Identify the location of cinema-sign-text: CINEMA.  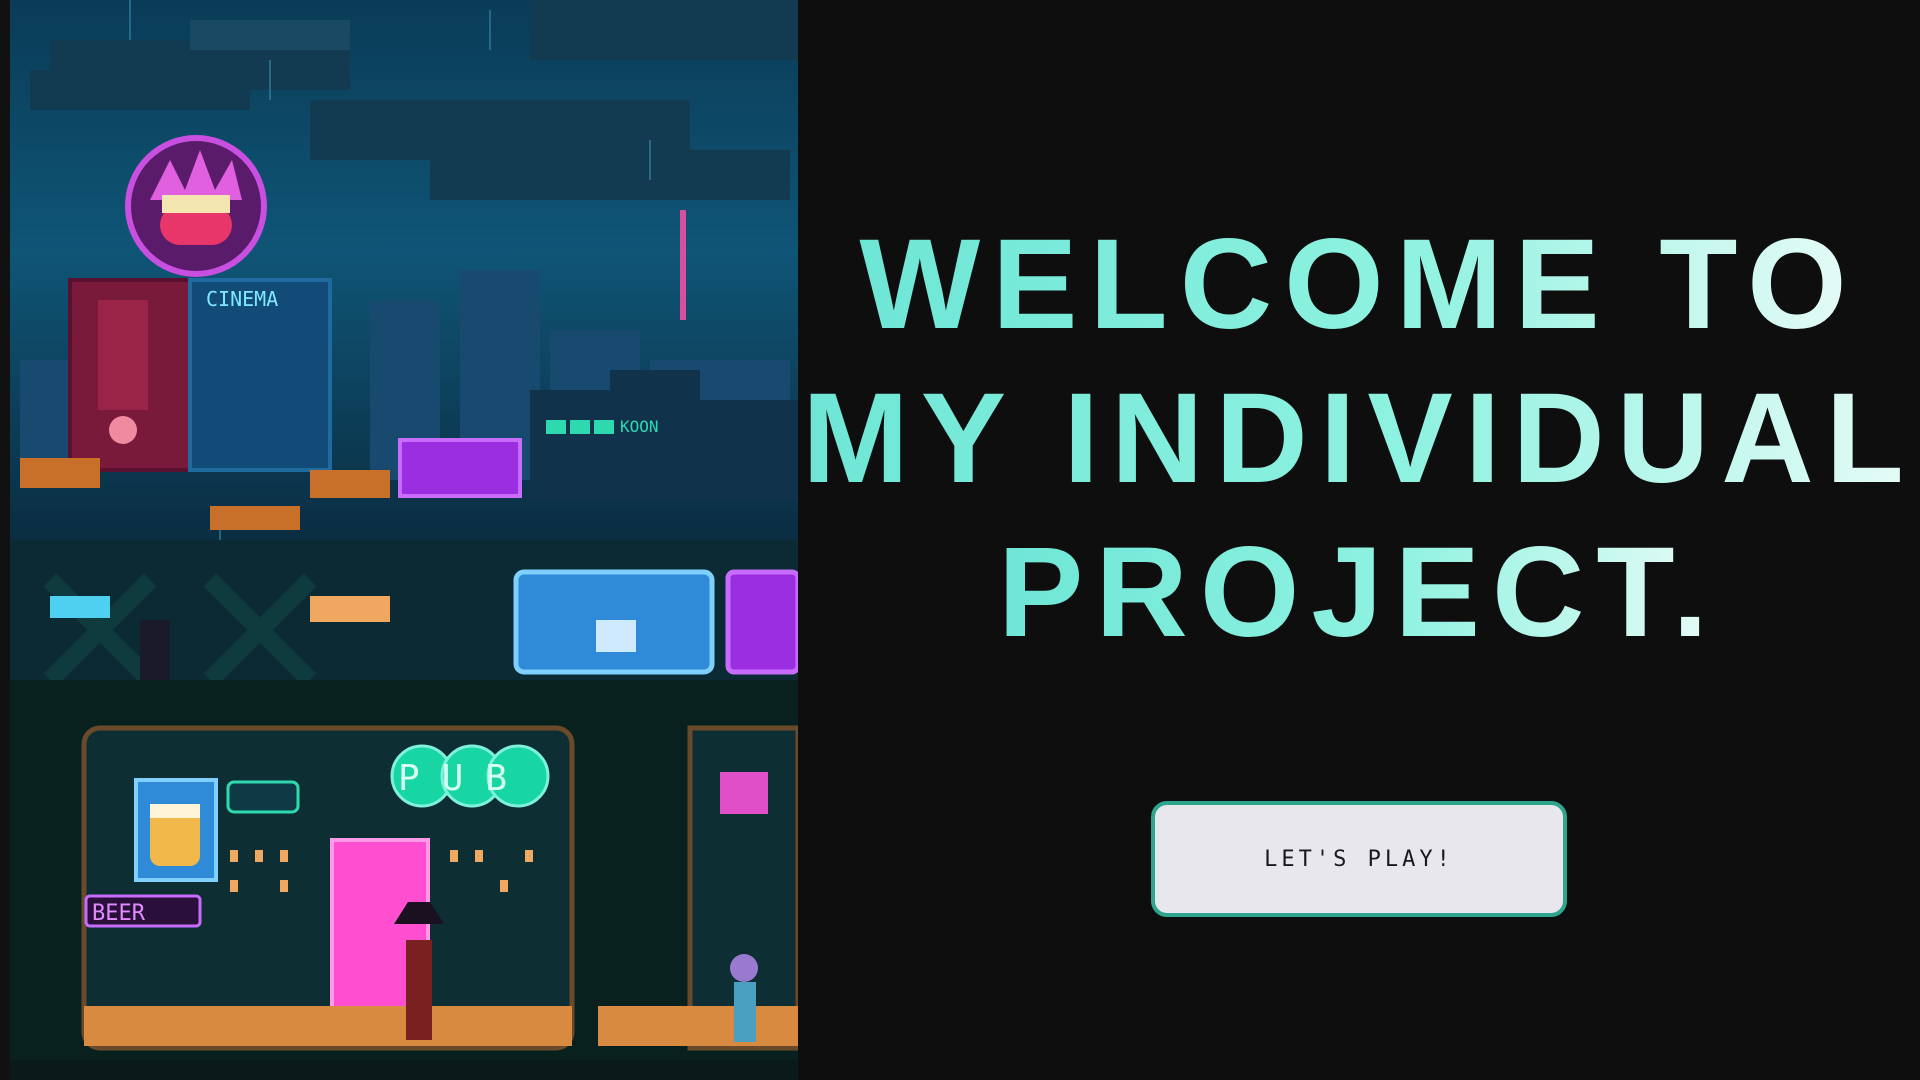
(242, 299).